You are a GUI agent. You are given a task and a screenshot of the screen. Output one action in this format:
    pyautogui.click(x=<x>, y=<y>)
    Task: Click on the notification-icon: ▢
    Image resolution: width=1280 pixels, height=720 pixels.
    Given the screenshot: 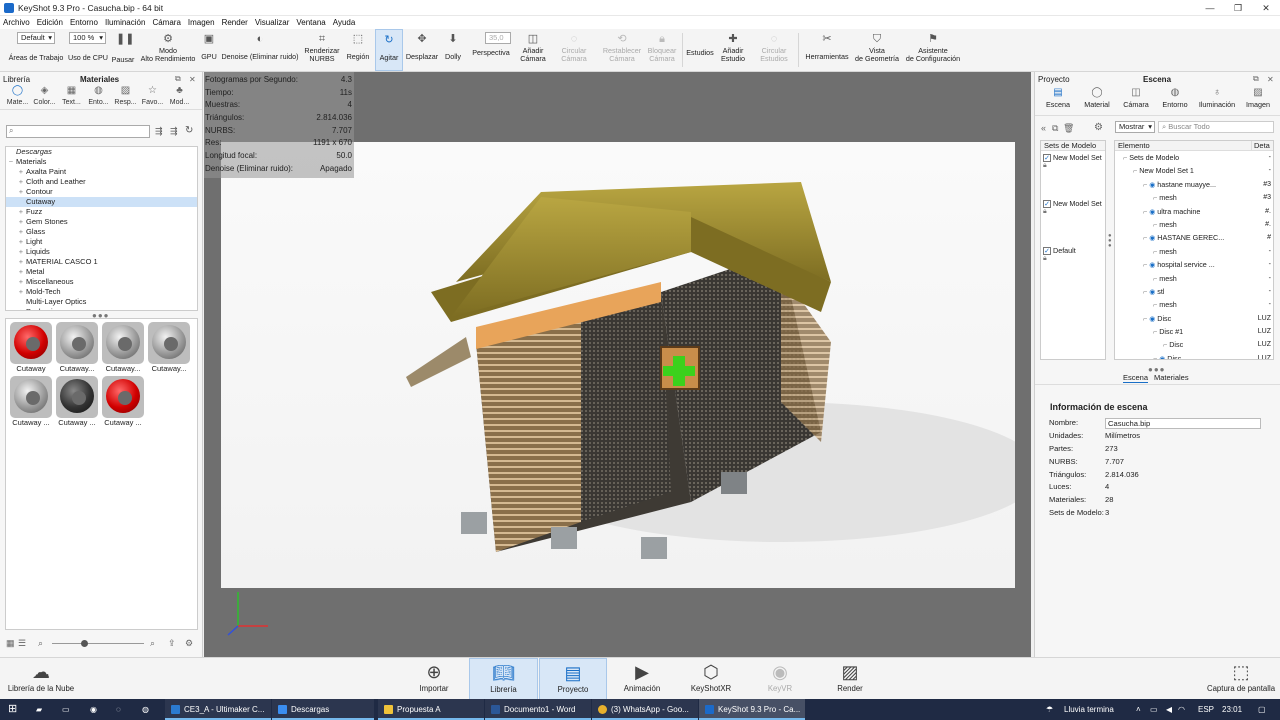 What is the action you would take?
    pyautogui.click(x=1262, y=709)
    